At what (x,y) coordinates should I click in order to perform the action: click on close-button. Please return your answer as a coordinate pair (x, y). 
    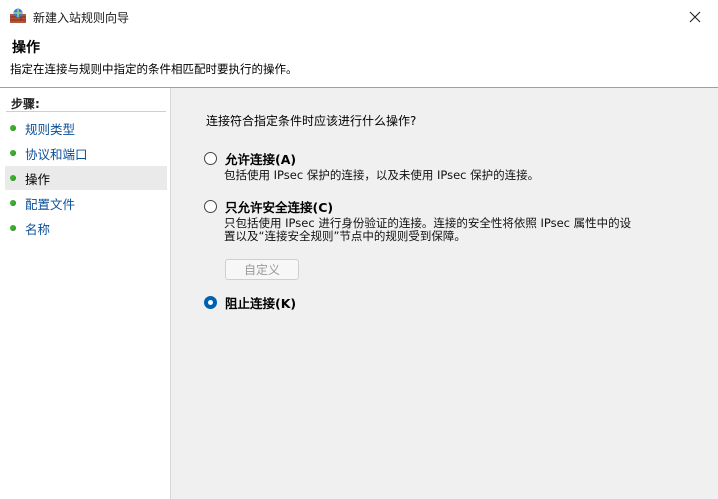
    Looking at the image, I should click on (695, 16).